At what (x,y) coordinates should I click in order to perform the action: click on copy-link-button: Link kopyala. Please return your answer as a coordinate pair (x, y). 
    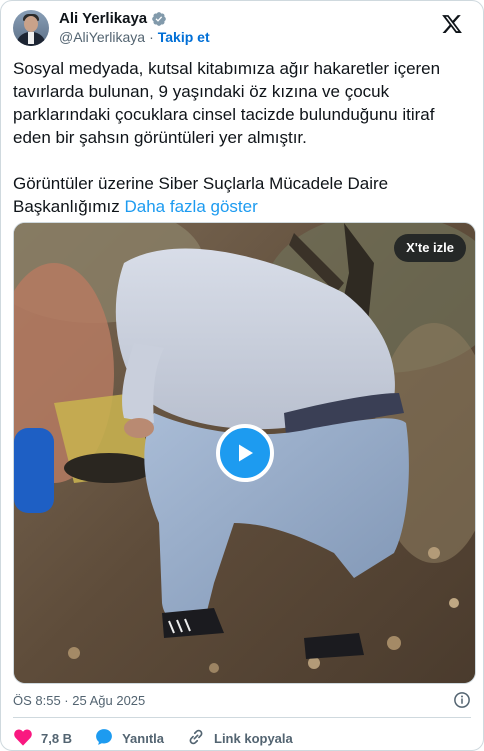
    Looking at the image, I should click on (239, 738).